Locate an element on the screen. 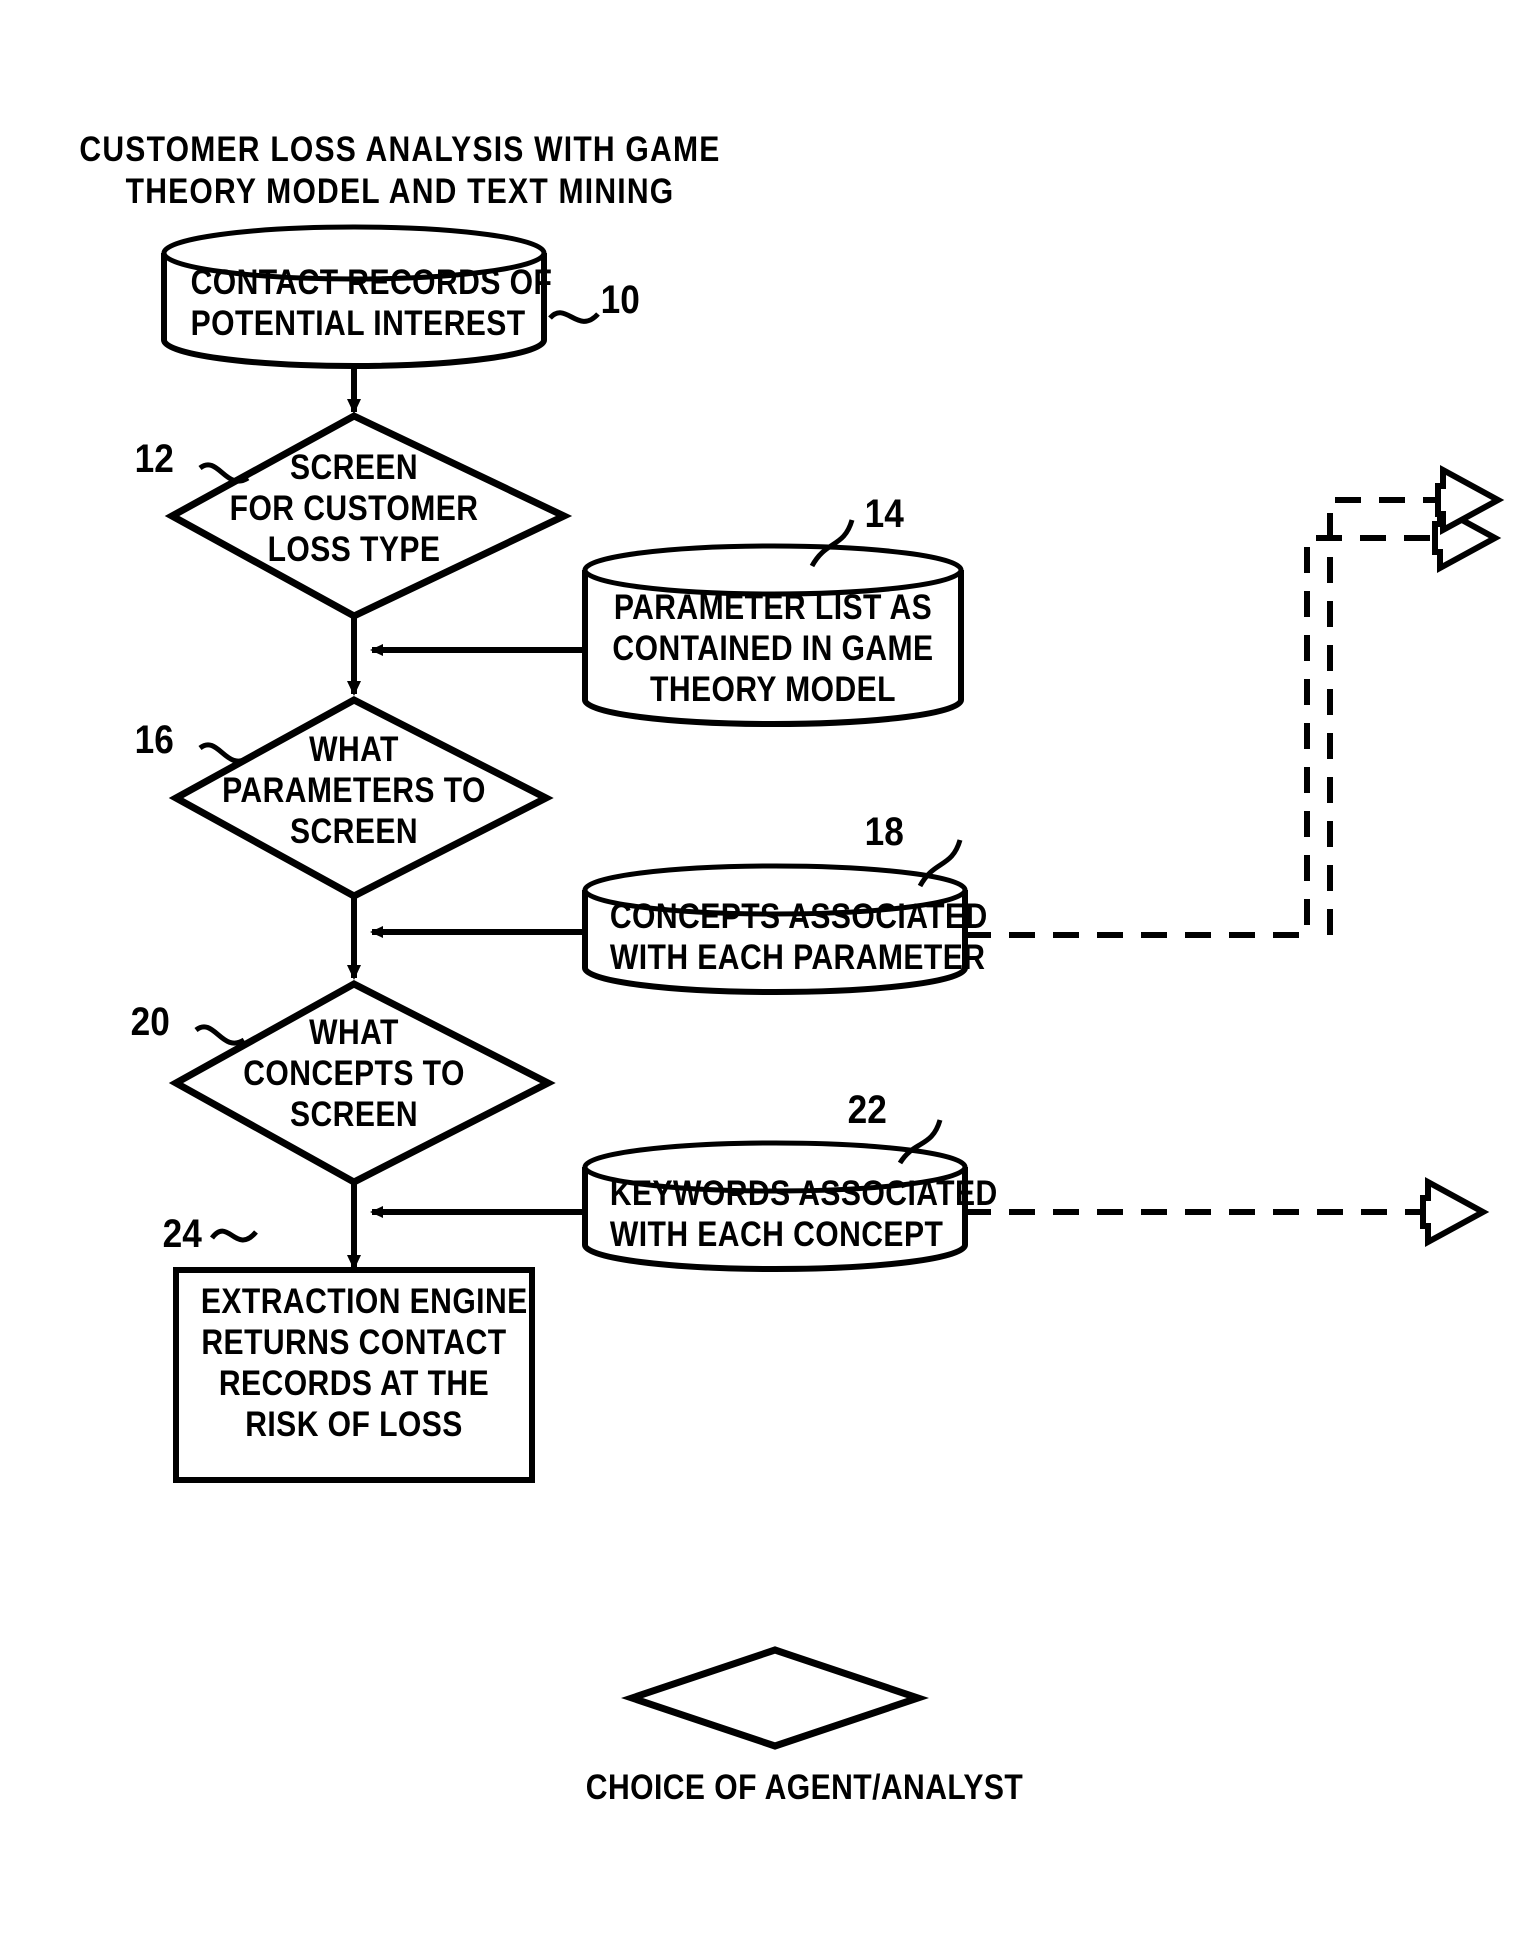 This screenshot has width=1521, height=1940. figure-title-line1: CUSTOMER LOSS ANALYSIS WITH GAME is located at coordinates (400, 149).